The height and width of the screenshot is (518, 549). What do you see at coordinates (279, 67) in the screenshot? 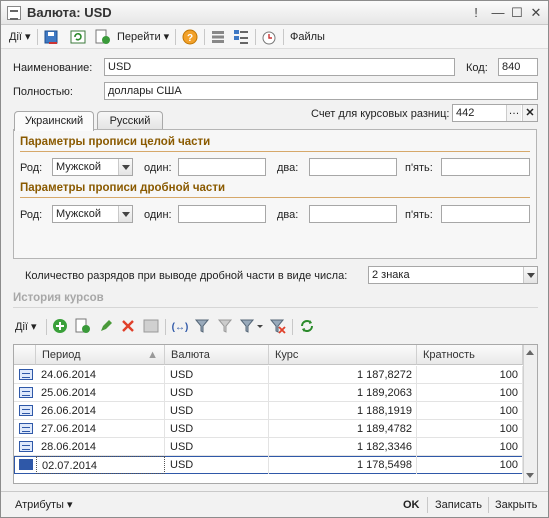
I see `name-input: USD` at bounding box center [279, 67].